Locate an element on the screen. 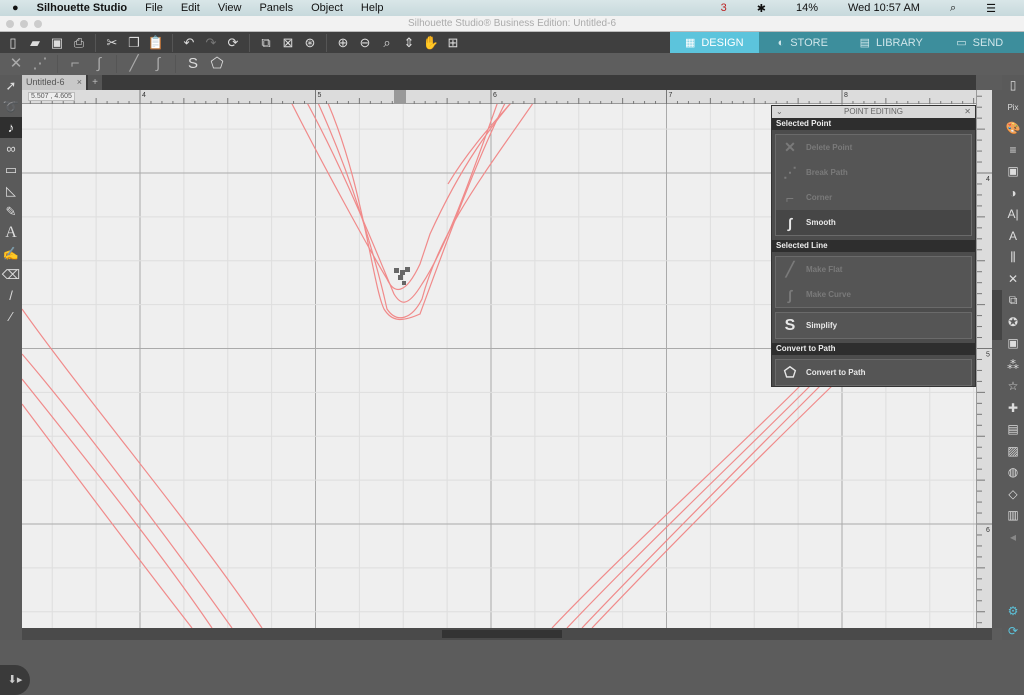 This screenshot has width=1024, height=695. add-tab-button: + is located at coordinates (95, 82).